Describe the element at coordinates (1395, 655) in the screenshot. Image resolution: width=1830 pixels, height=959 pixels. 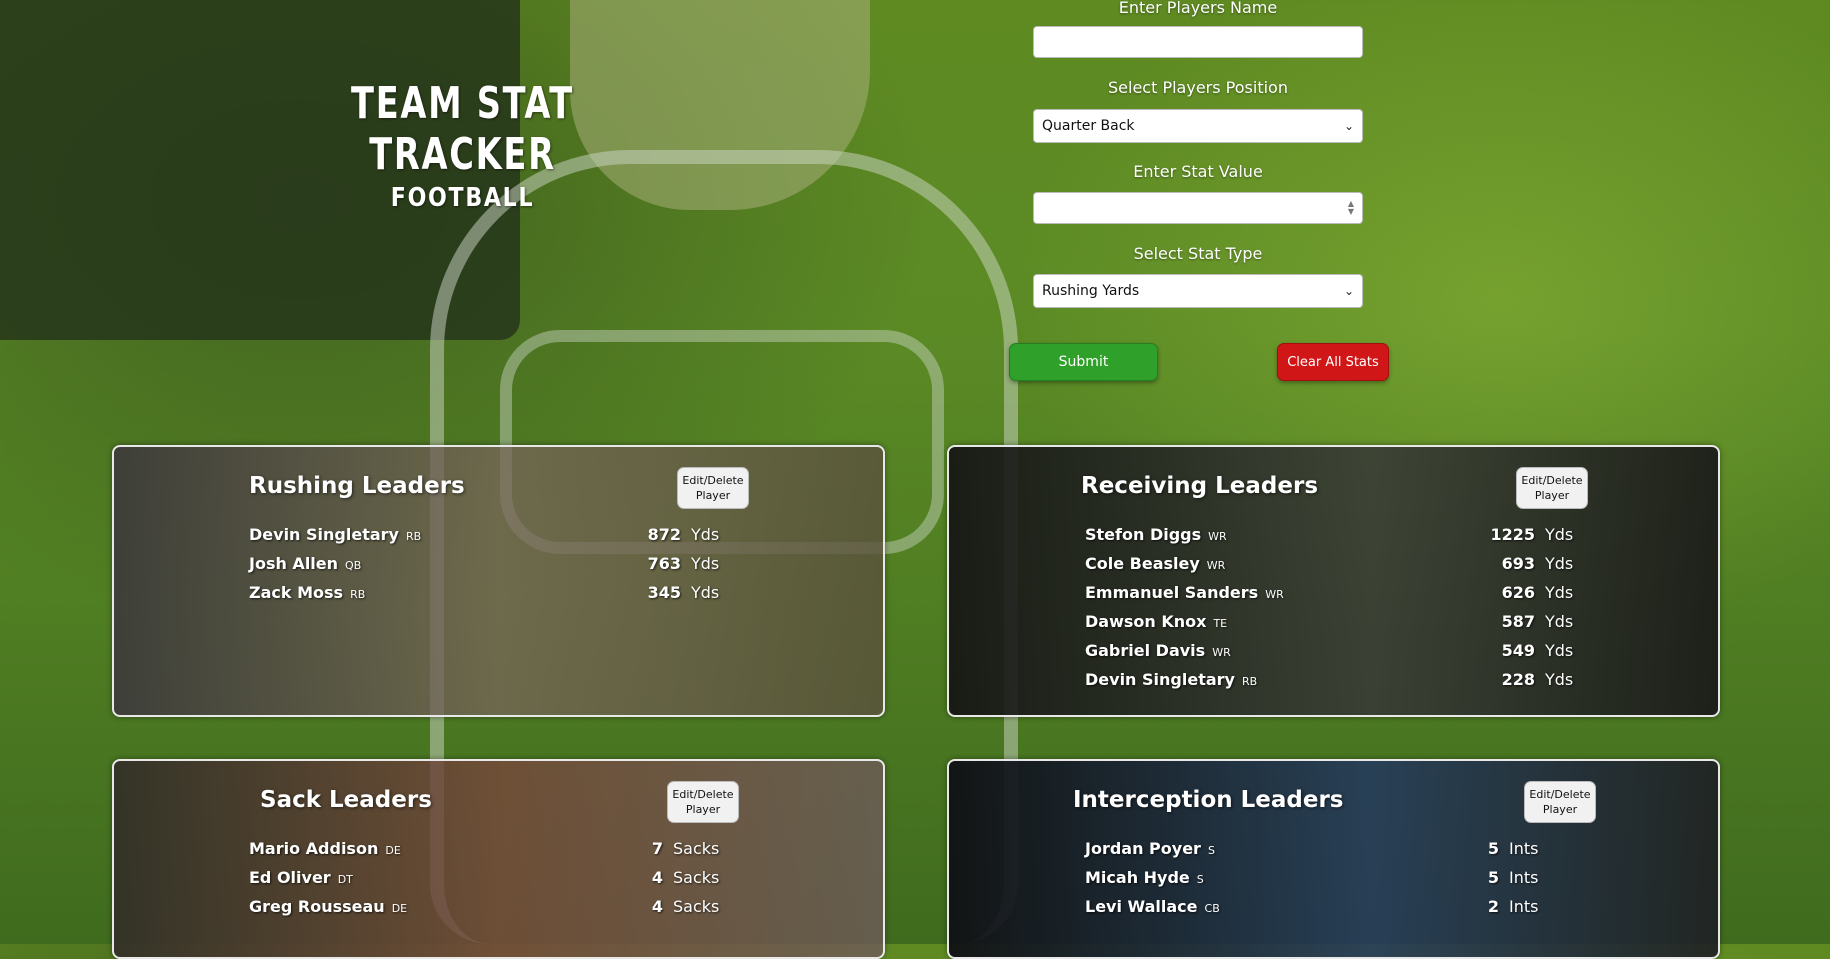
I see `list-item: Gabriel Davis WR 549 Yds` at that location.